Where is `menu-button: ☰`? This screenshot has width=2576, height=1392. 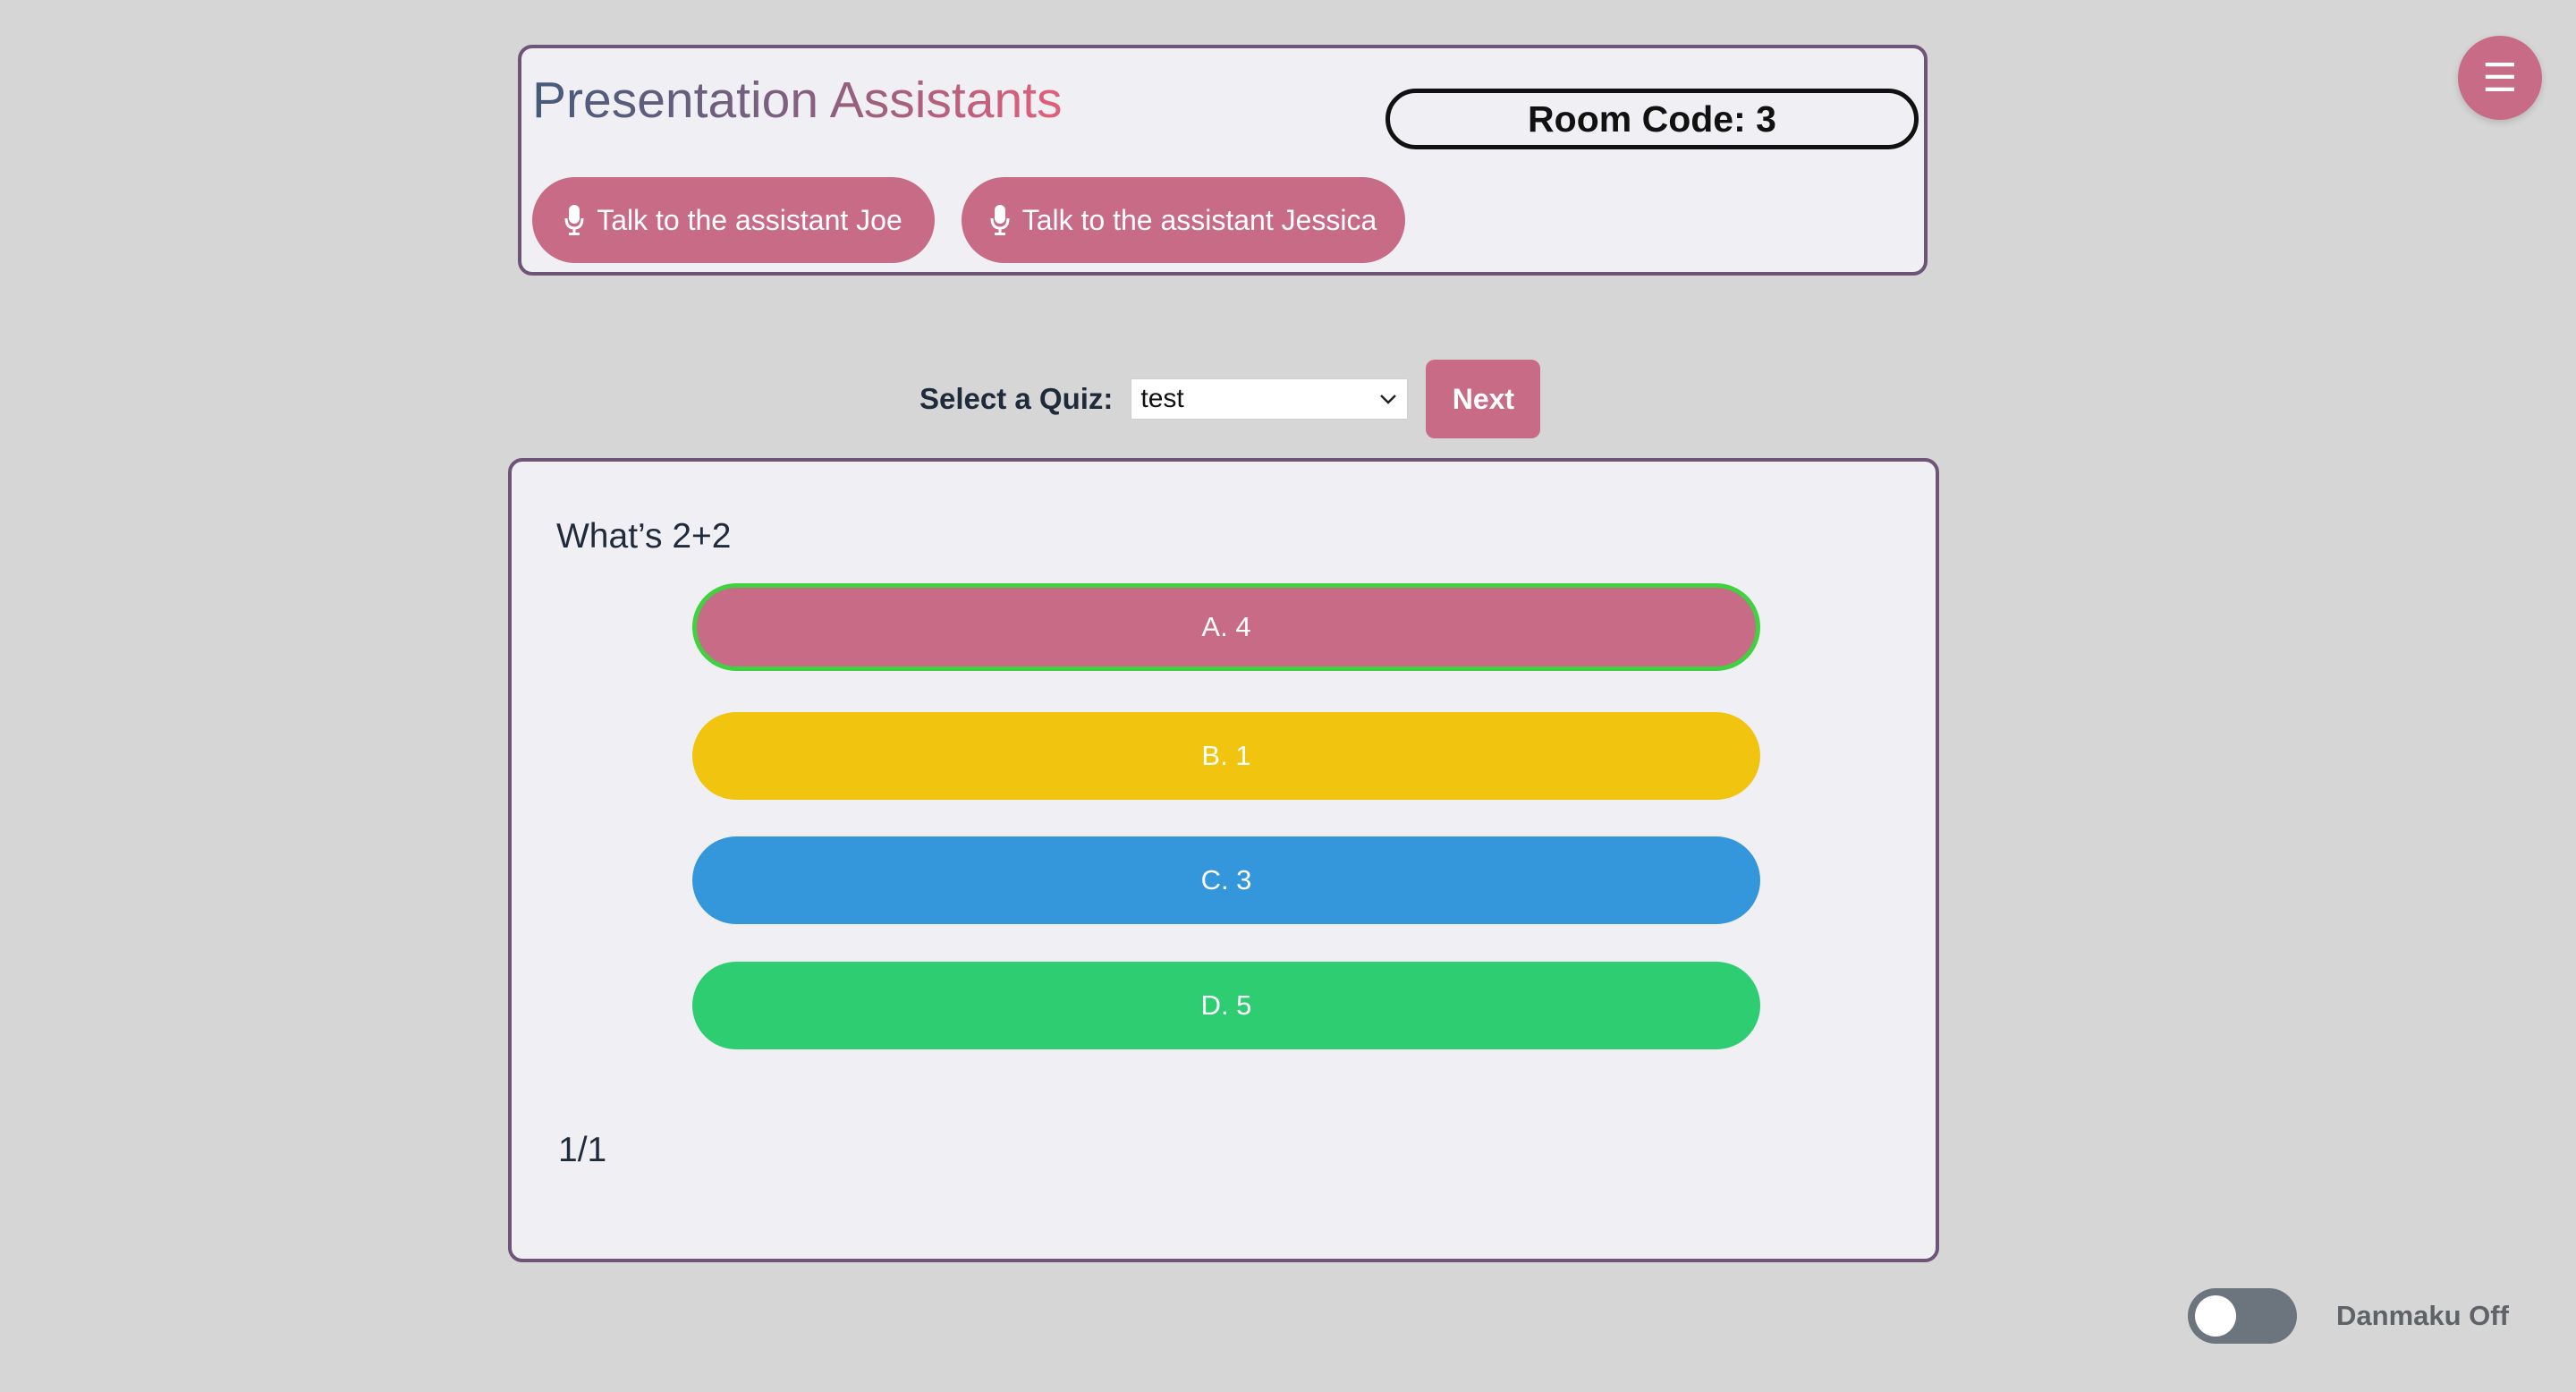 menu-button: ☰ is located at coordinates (2500, 78).